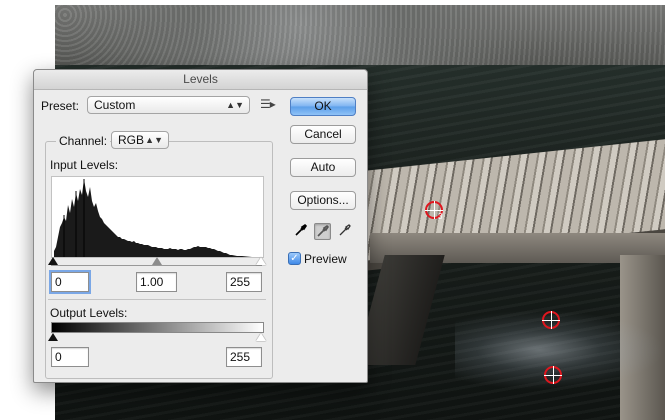 This screenshot has height=420, width=665. Describe the element at coordinates (157, 299) in the screenshot. I see `separator` at that location.